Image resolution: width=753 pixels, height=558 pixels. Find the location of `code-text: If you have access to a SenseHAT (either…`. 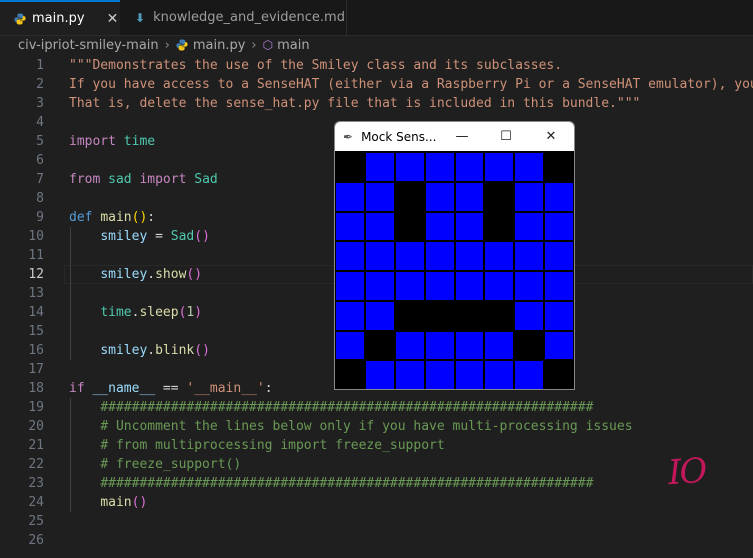

code-text: If you have access to a SenseHAT (either… is located at coordinates (411, 84).